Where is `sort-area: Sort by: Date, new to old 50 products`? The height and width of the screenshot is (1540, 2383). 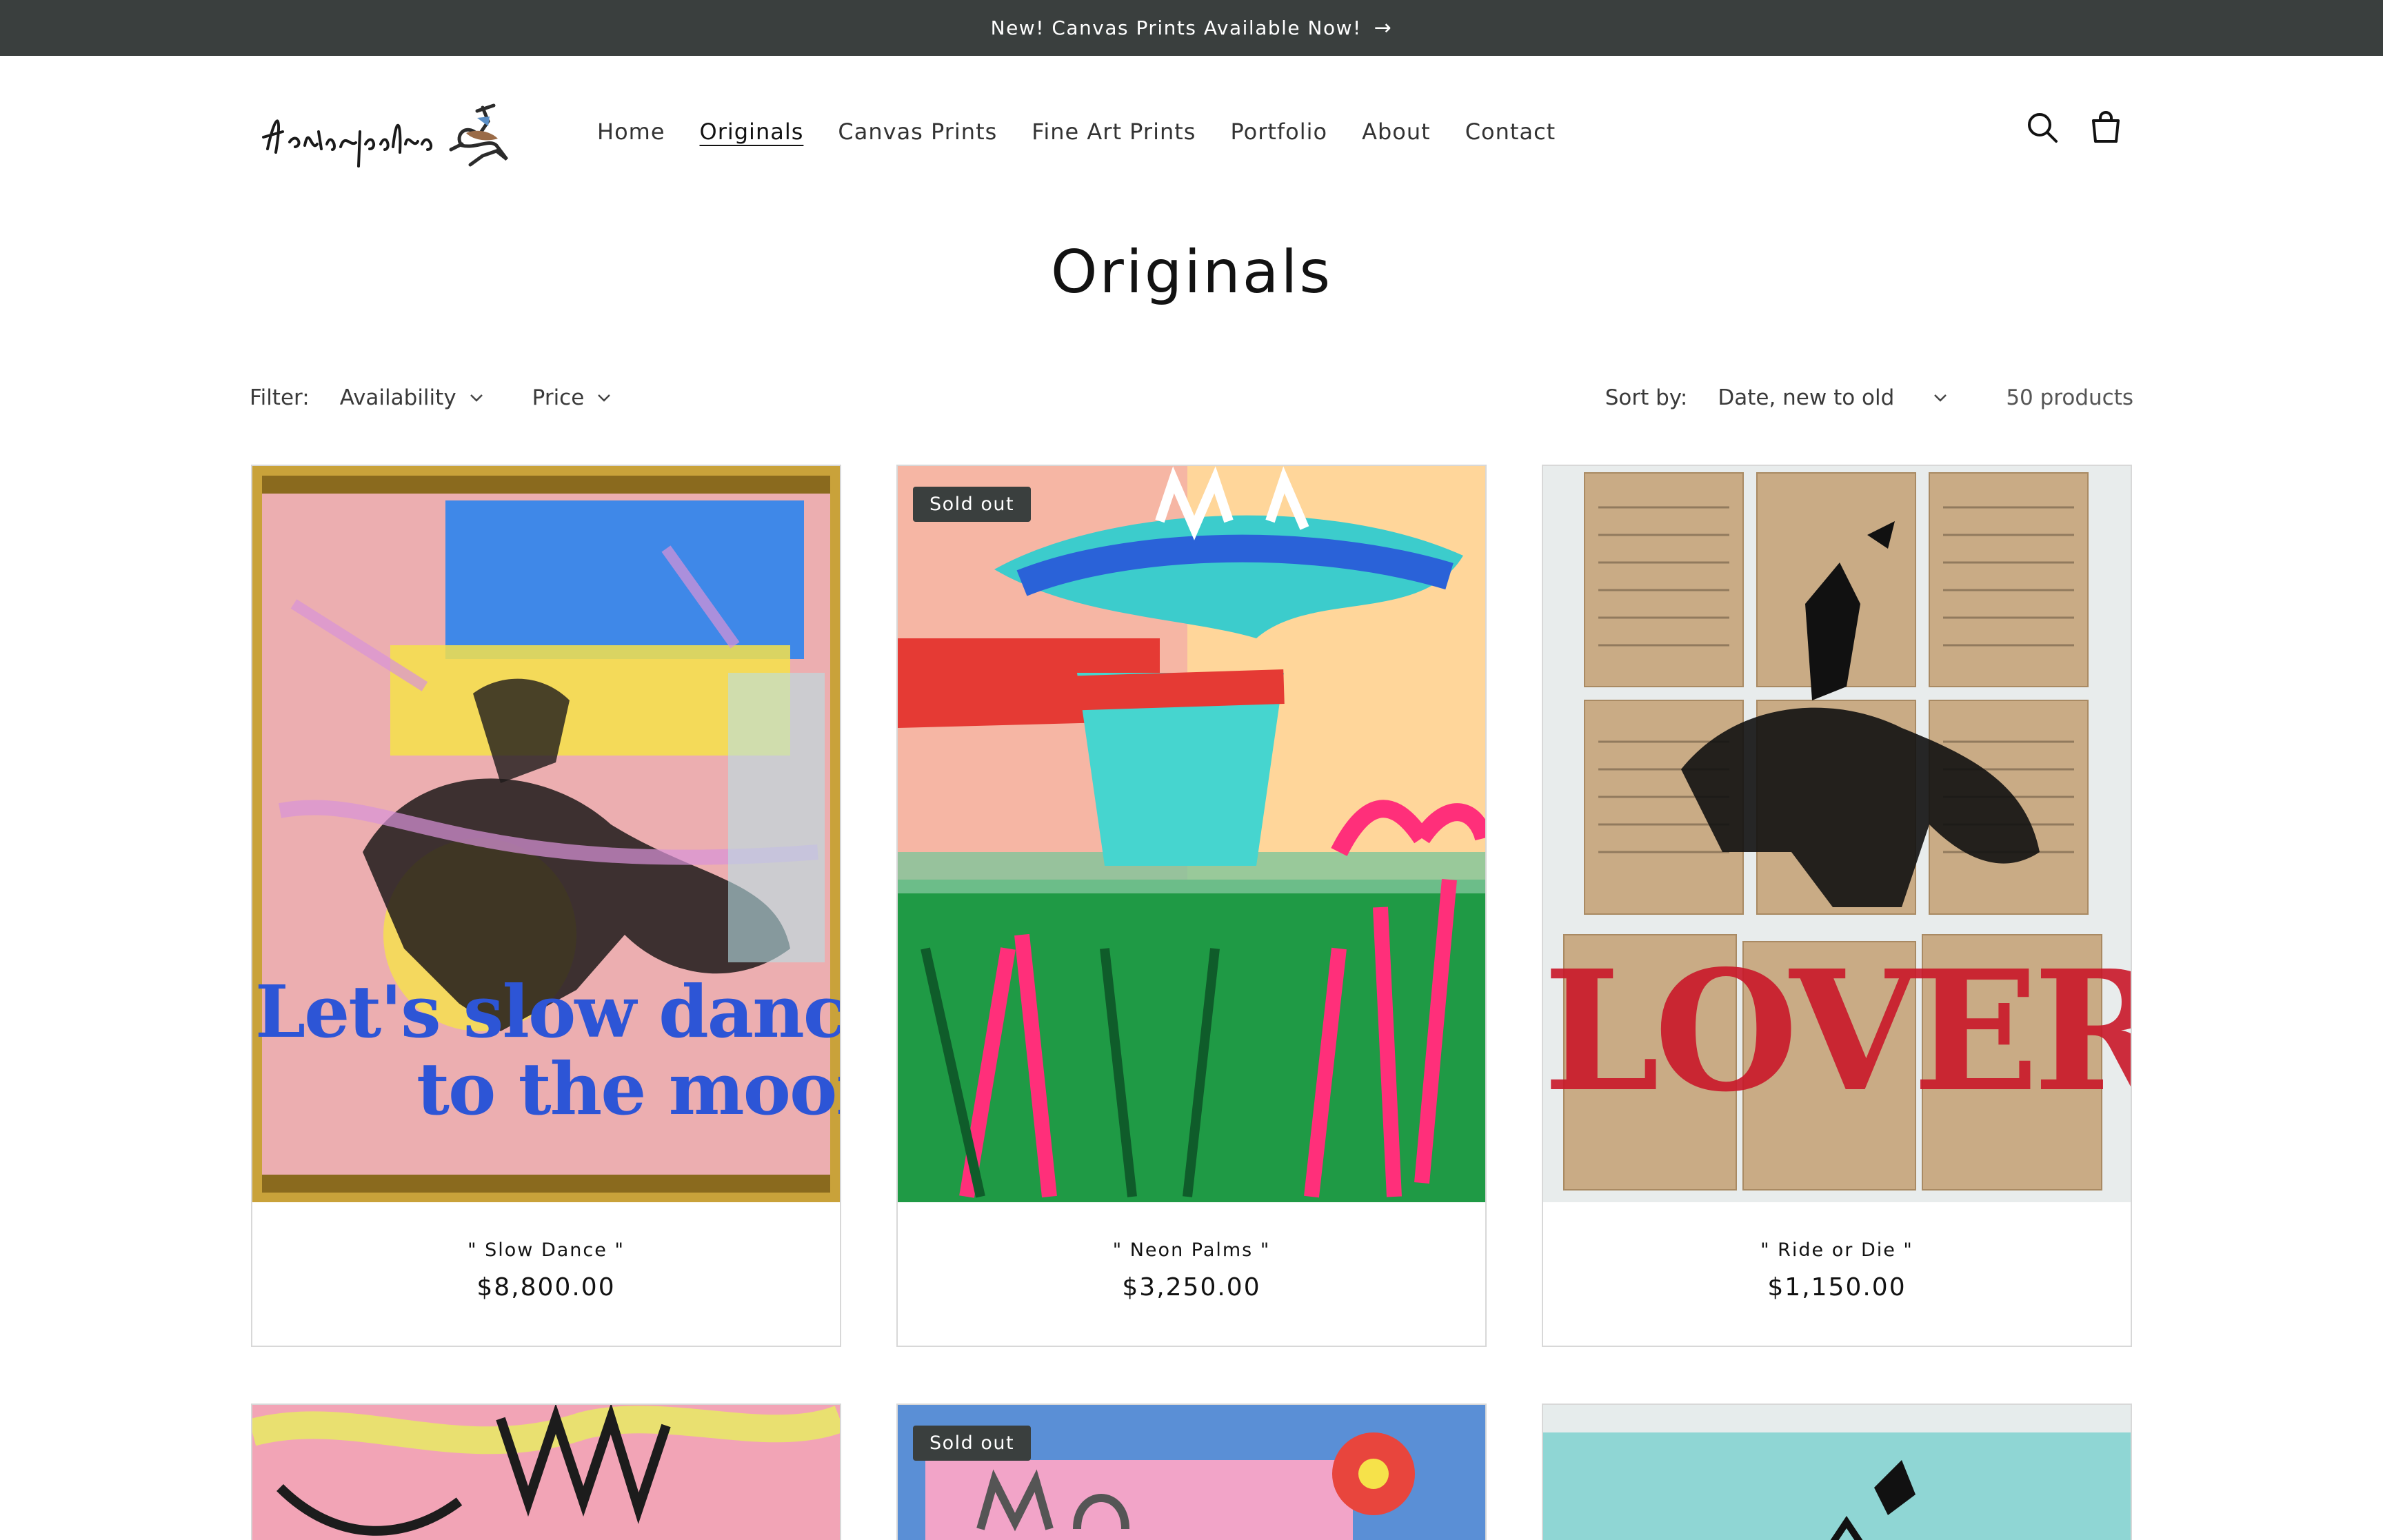 sort-area: Sort by: Date, new to old 50 products is located at coordinates (1869, 398).